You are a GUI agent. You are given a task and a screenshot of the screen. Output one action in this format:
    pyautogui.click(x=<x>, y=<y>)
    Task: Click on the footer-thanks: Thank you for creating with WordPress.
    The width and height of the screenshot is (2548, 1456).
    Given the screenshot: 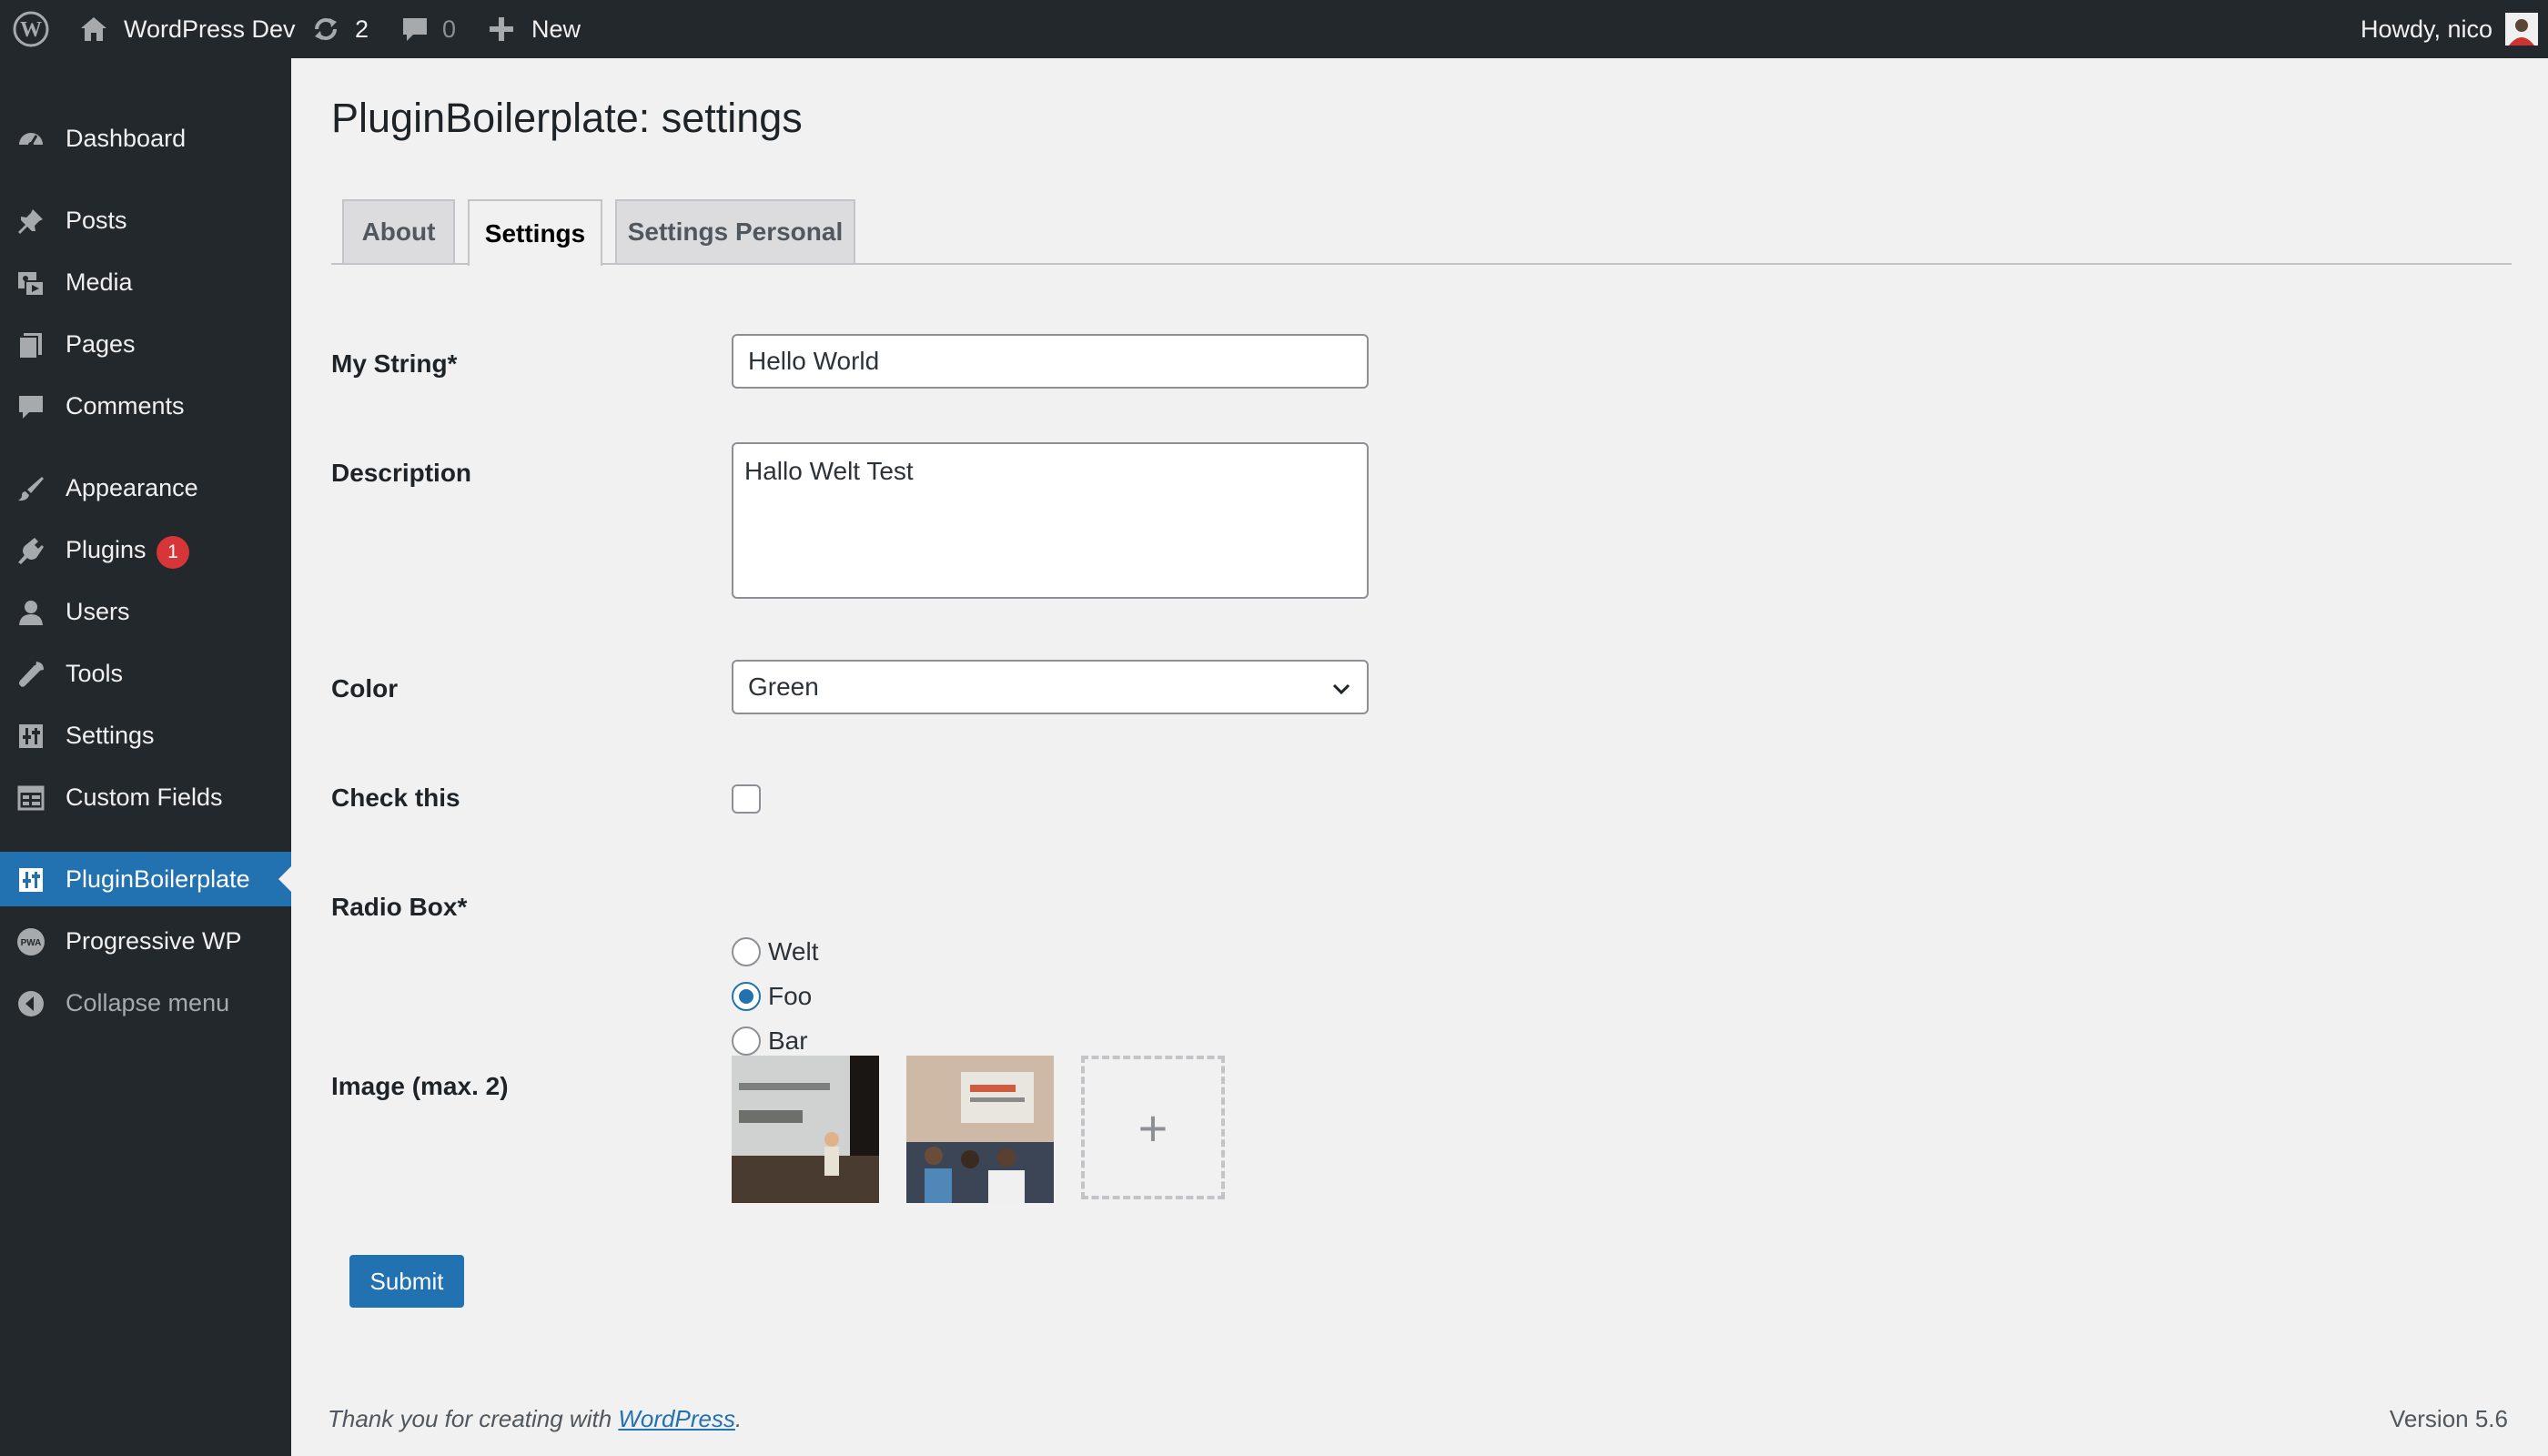 What is the action you would take?
    pyautogui.click(x=536, y=1419)
    